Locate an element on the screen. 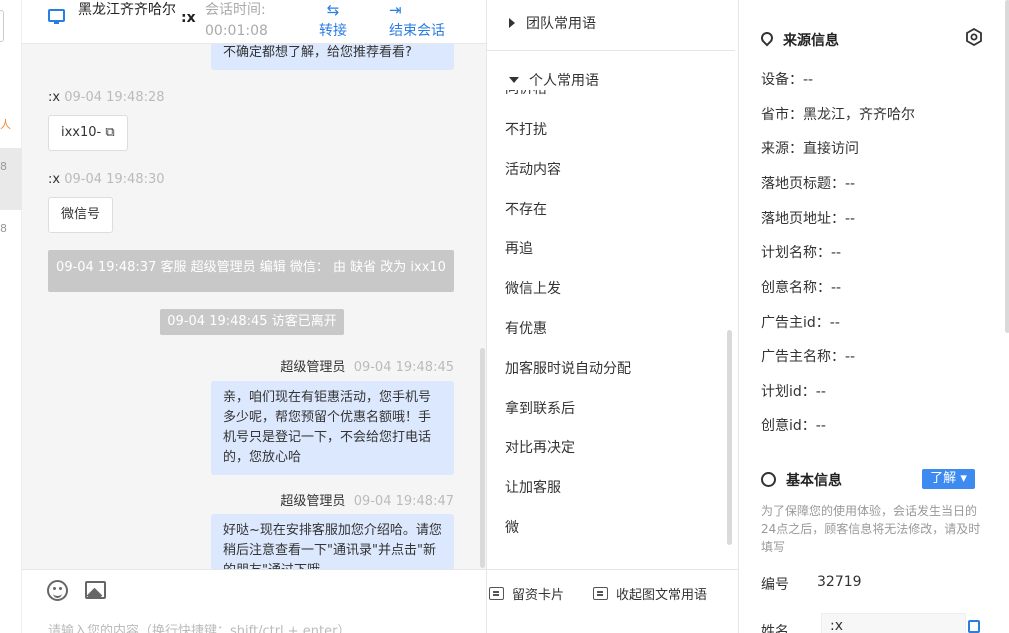 This screenshot has height=633, width=1009. team-phrases-toggle: 团队常用语 is located at coordinates (552, 23).